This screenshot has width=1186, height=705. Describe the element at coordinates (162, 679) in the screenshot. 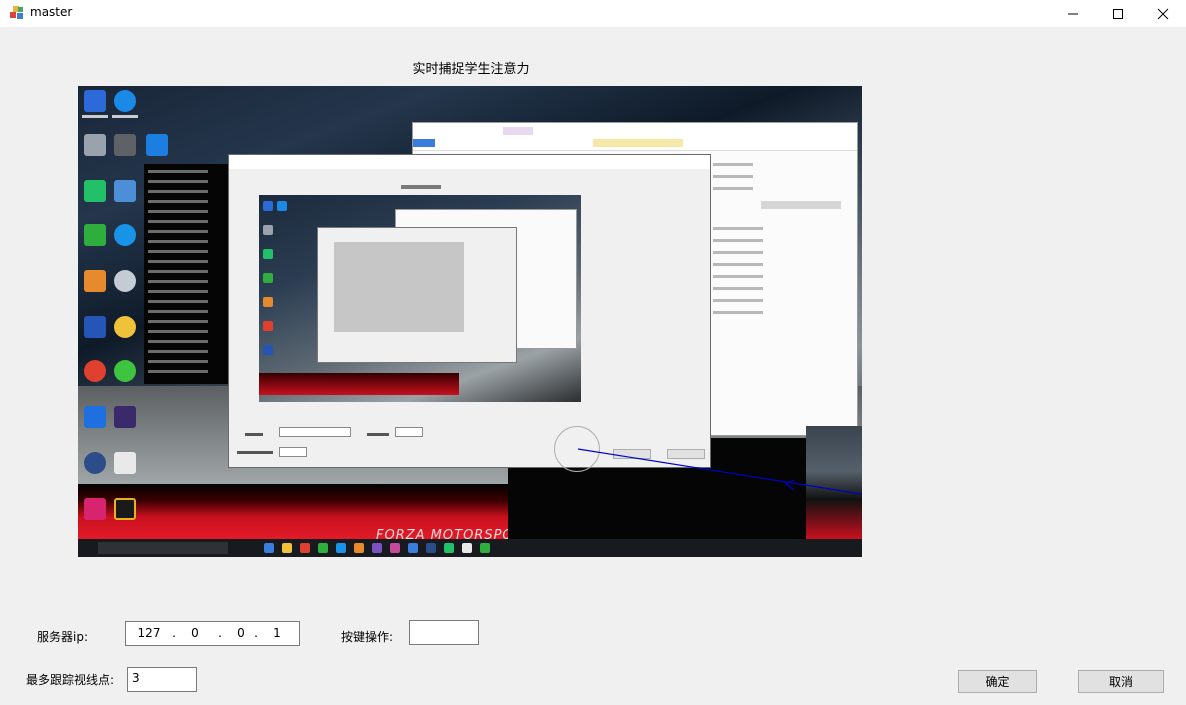

I see `max-gaze-points-input: 3` at that location.